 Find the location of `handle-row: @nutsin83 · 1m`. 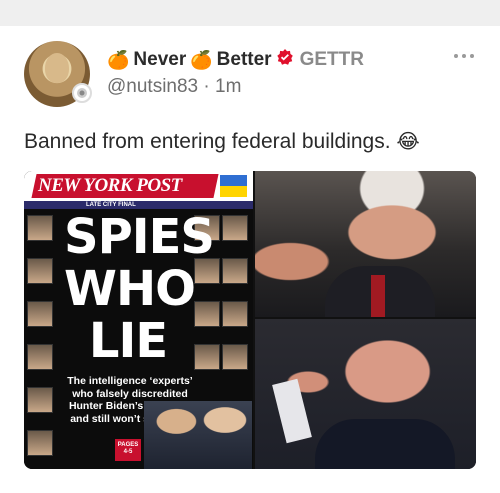

handle-row: @nutsin83 · 1m is located at coordinates (174, 87).